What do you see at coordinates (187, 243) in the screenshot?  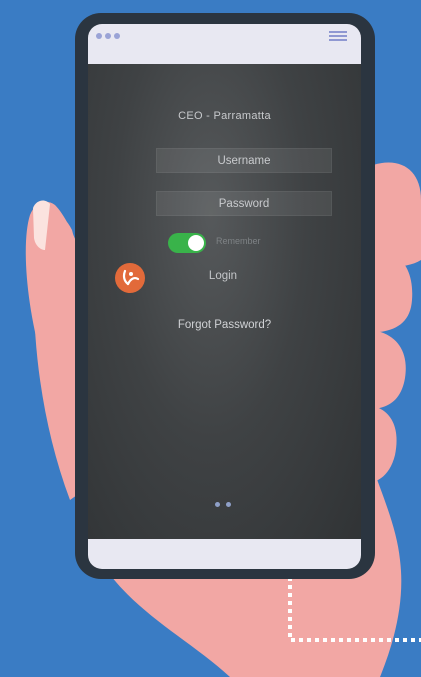 I see `remember-toggle` at bounding box center [187, 243].